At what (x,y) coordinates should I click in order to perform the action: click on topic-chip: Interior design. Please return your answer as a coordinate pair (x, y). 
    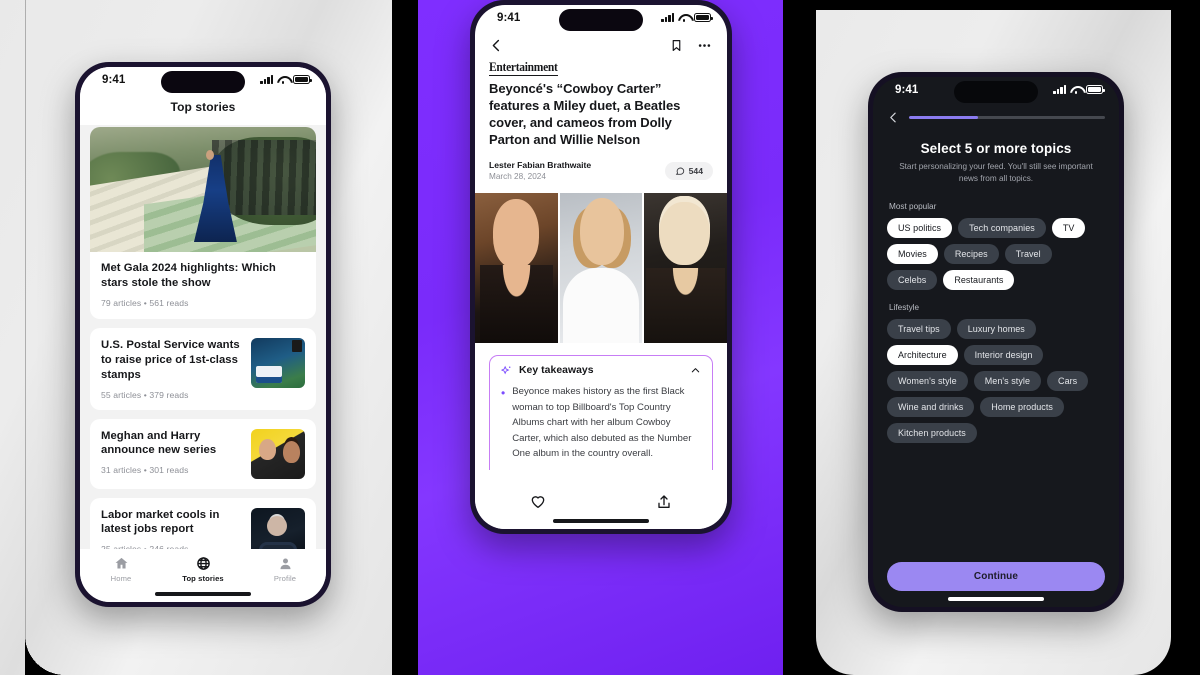
    Looking at the image, I should click on (1003, 354).